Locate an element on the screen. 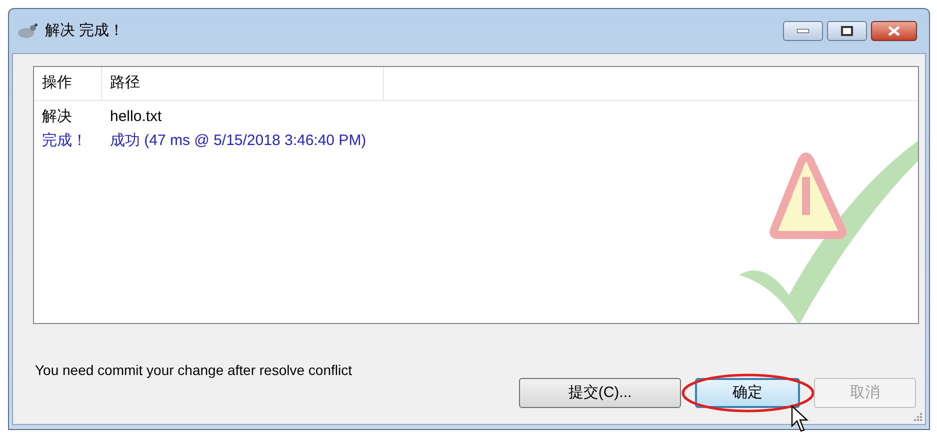 Image resolution: width=937 pixels, height=434 pixels. maximize-button is located at coordinates (847, 31).